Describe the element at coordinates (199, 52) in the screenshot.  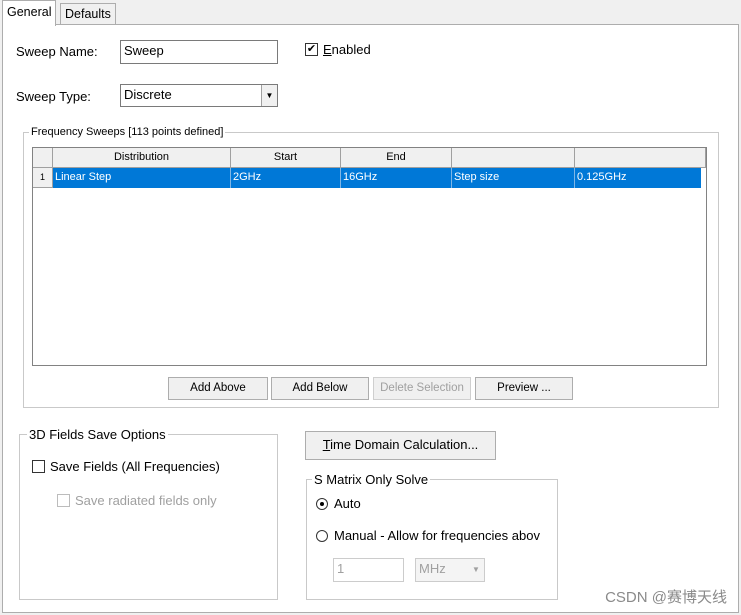
I see `sweep-name-input: Sweep` at that location.